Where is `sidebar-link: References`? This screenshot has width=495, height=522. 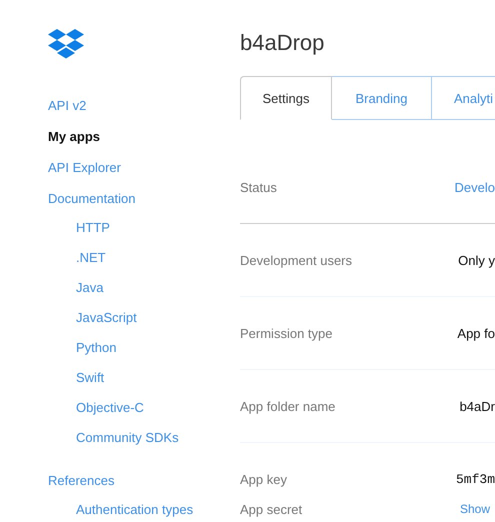 sidebar-link: References is located at coordinates (81, 480).